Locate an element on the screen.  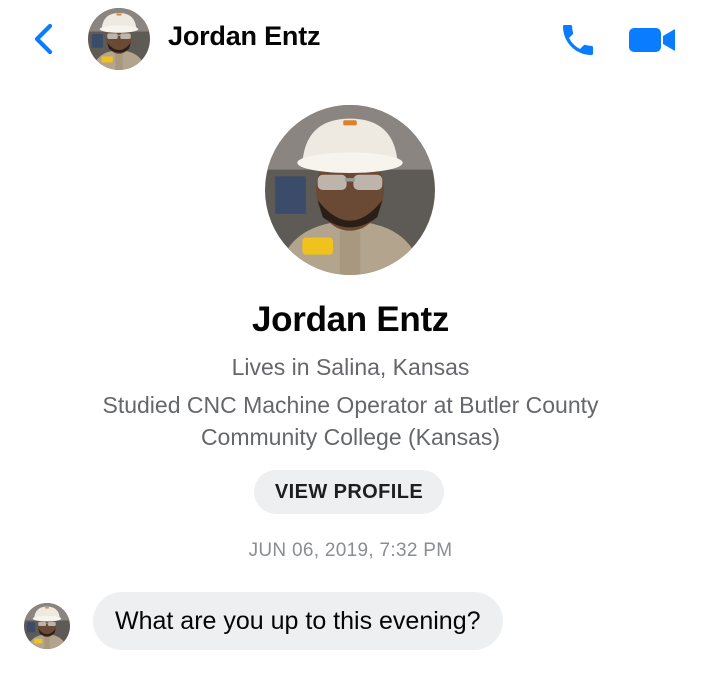
back-button is located at coordinates (44, 39).